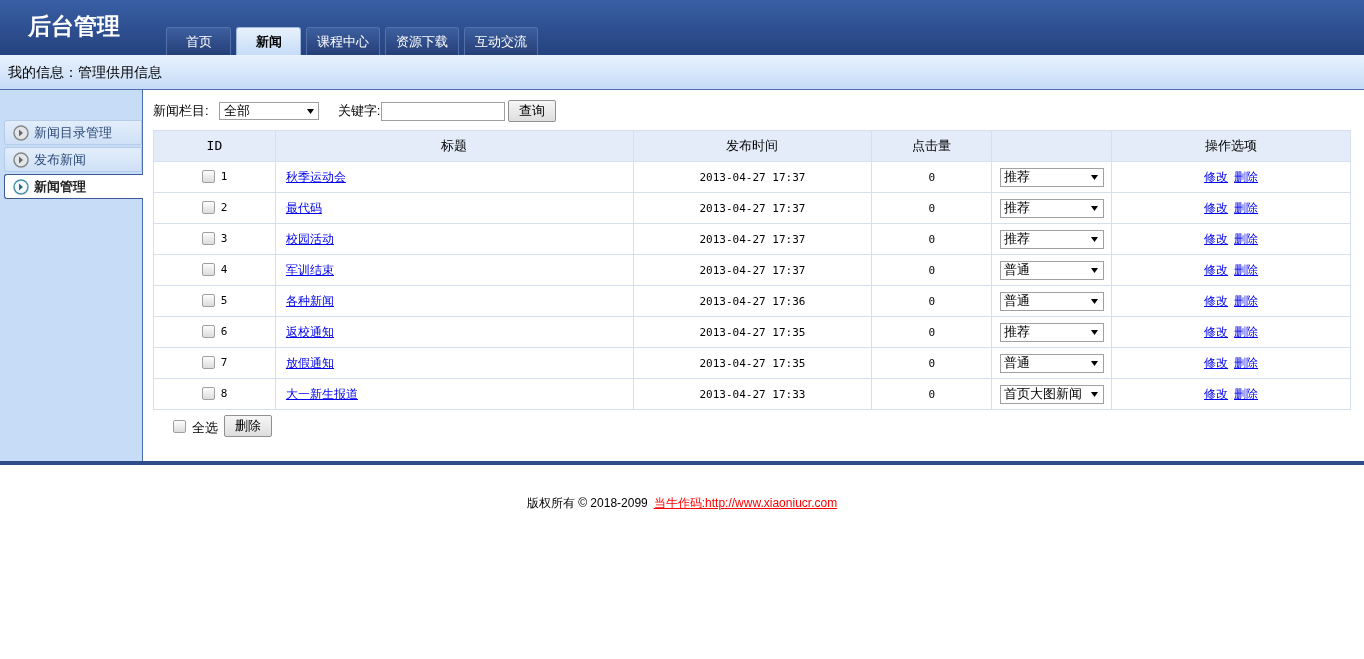 The height and width of the screenshot is (659, 1364). I want to click on select-all-label: 全选, so click(205, 428).